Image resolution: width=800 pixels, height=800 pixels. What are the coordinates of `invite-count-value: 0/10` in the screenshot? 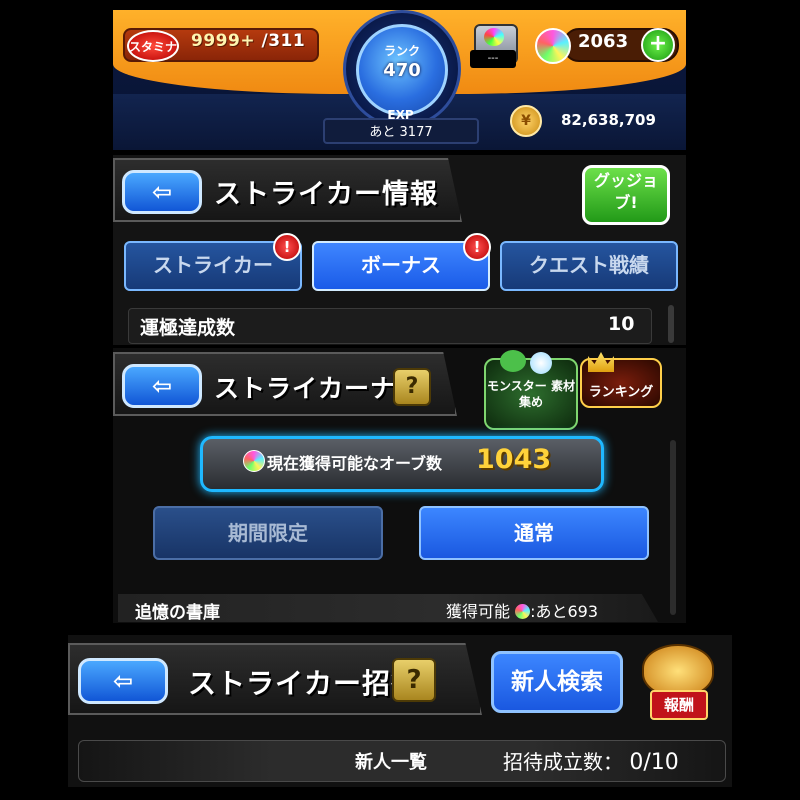 It's located at (654, 762).